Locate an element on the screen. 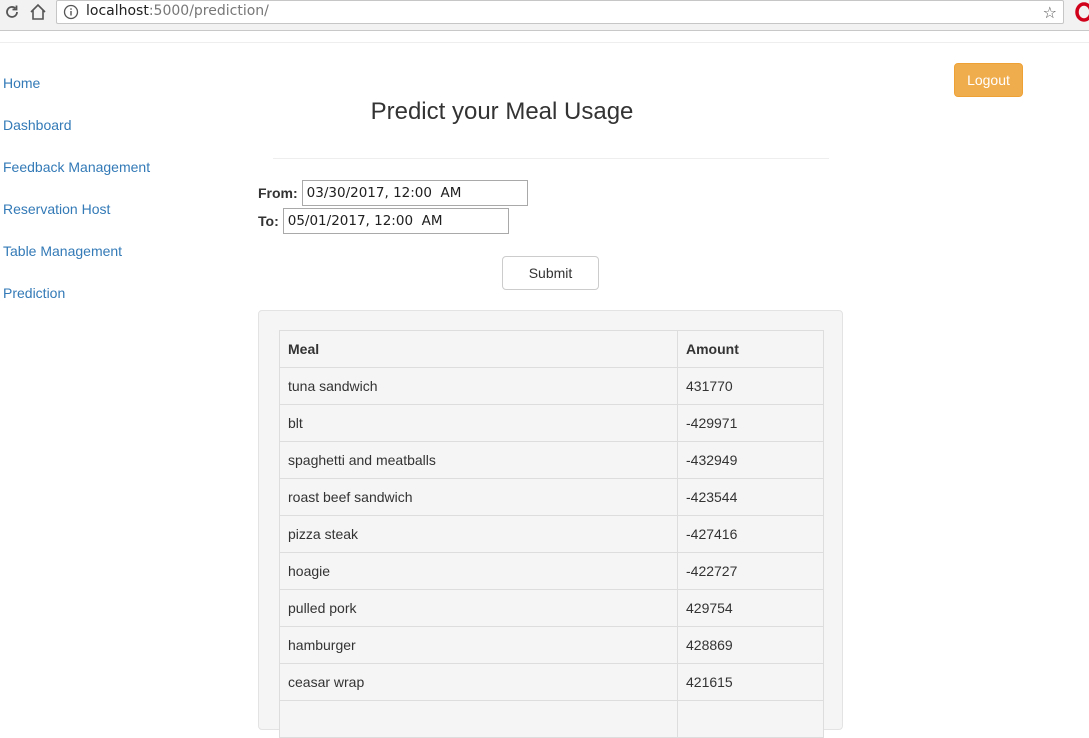 The width and height of the screenshot is (1089, 738). meal-cell: spaghetti and meatballs is located at coordinates (478, 460).